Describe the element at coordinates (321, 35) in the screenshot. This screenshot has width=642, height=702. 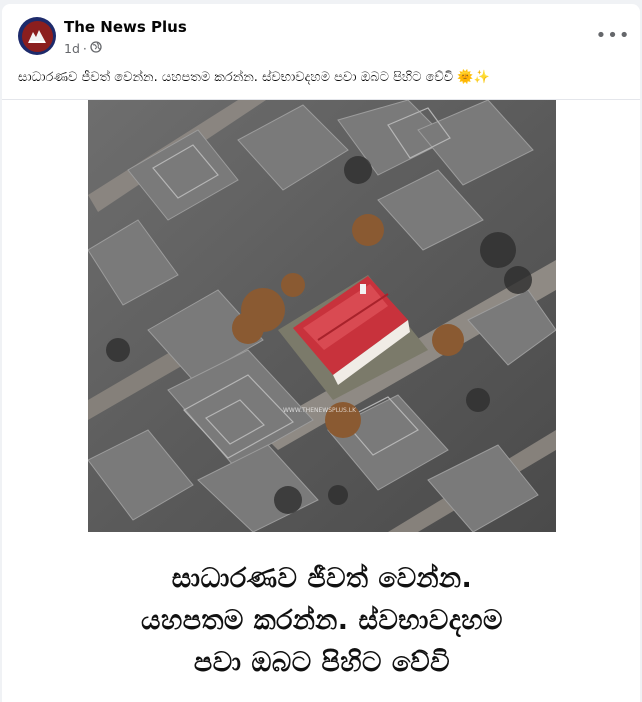
I see `post-header: The News Plus 1d · •••` at that location.